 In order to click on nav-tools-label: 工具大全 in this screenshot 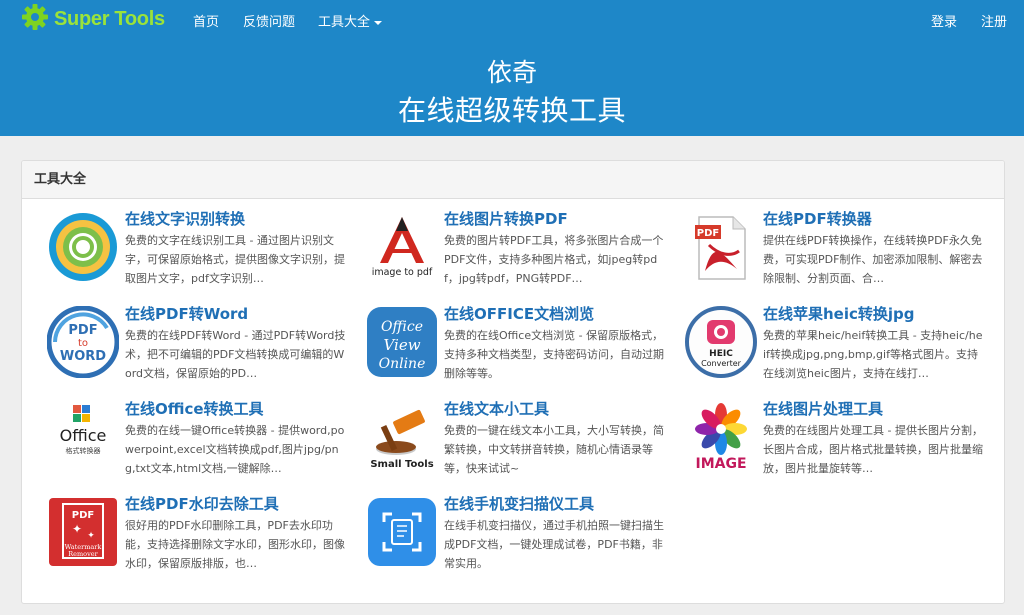, I will do `click(344, 22)`.